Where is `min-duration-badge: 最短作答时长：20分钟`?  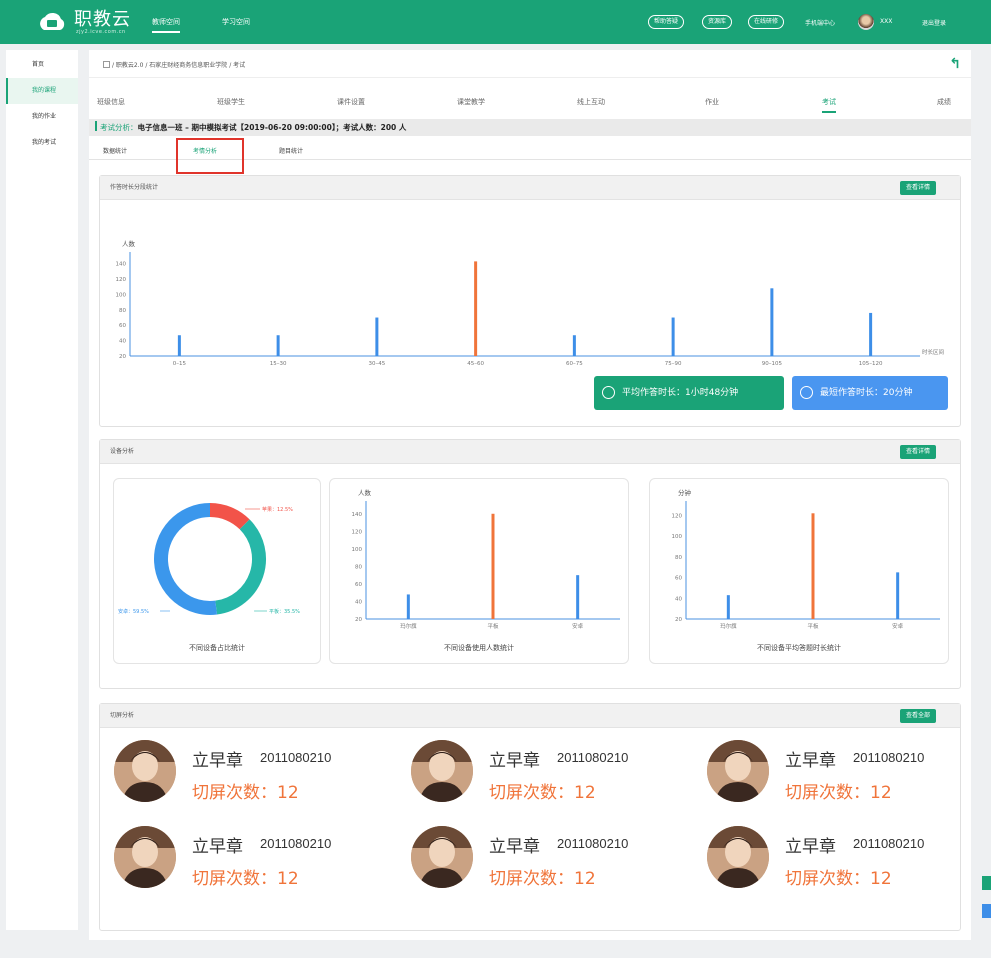
min-duration-badge: 最短作答时长：20分钟 is located at coordinates (870, 393).